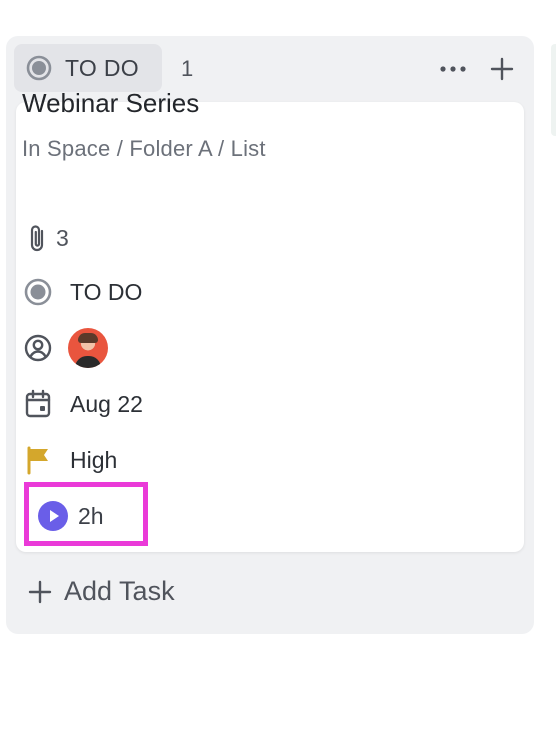 The height and width of the screenshot is (736, 556). Describe the element at coordinates (65, 348) in the screenshot. I see `assignee-row` at that location.